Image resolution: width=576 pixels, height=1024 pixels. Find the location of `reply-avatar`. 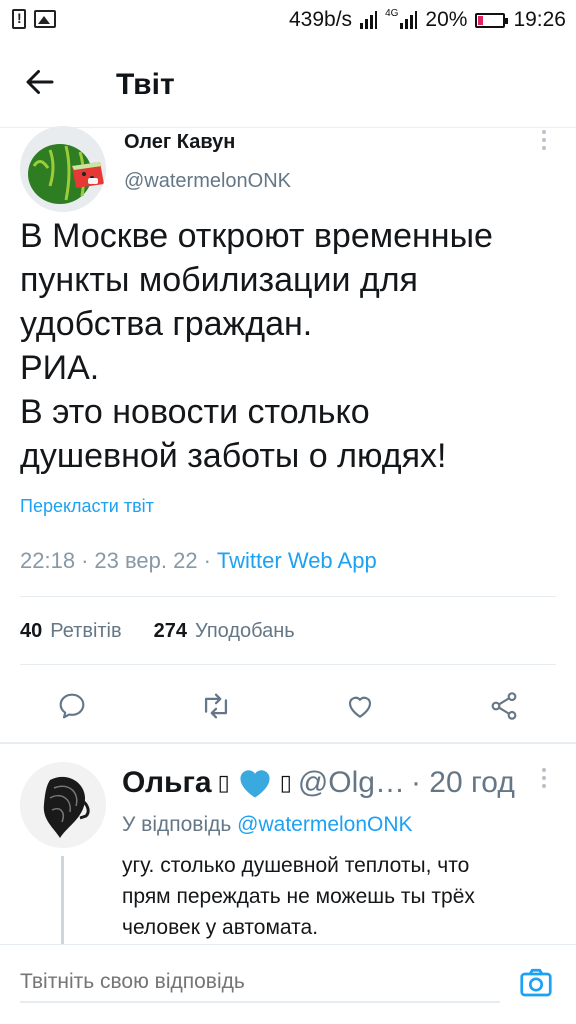

reply-avatar is located at coordinates (63, 805).